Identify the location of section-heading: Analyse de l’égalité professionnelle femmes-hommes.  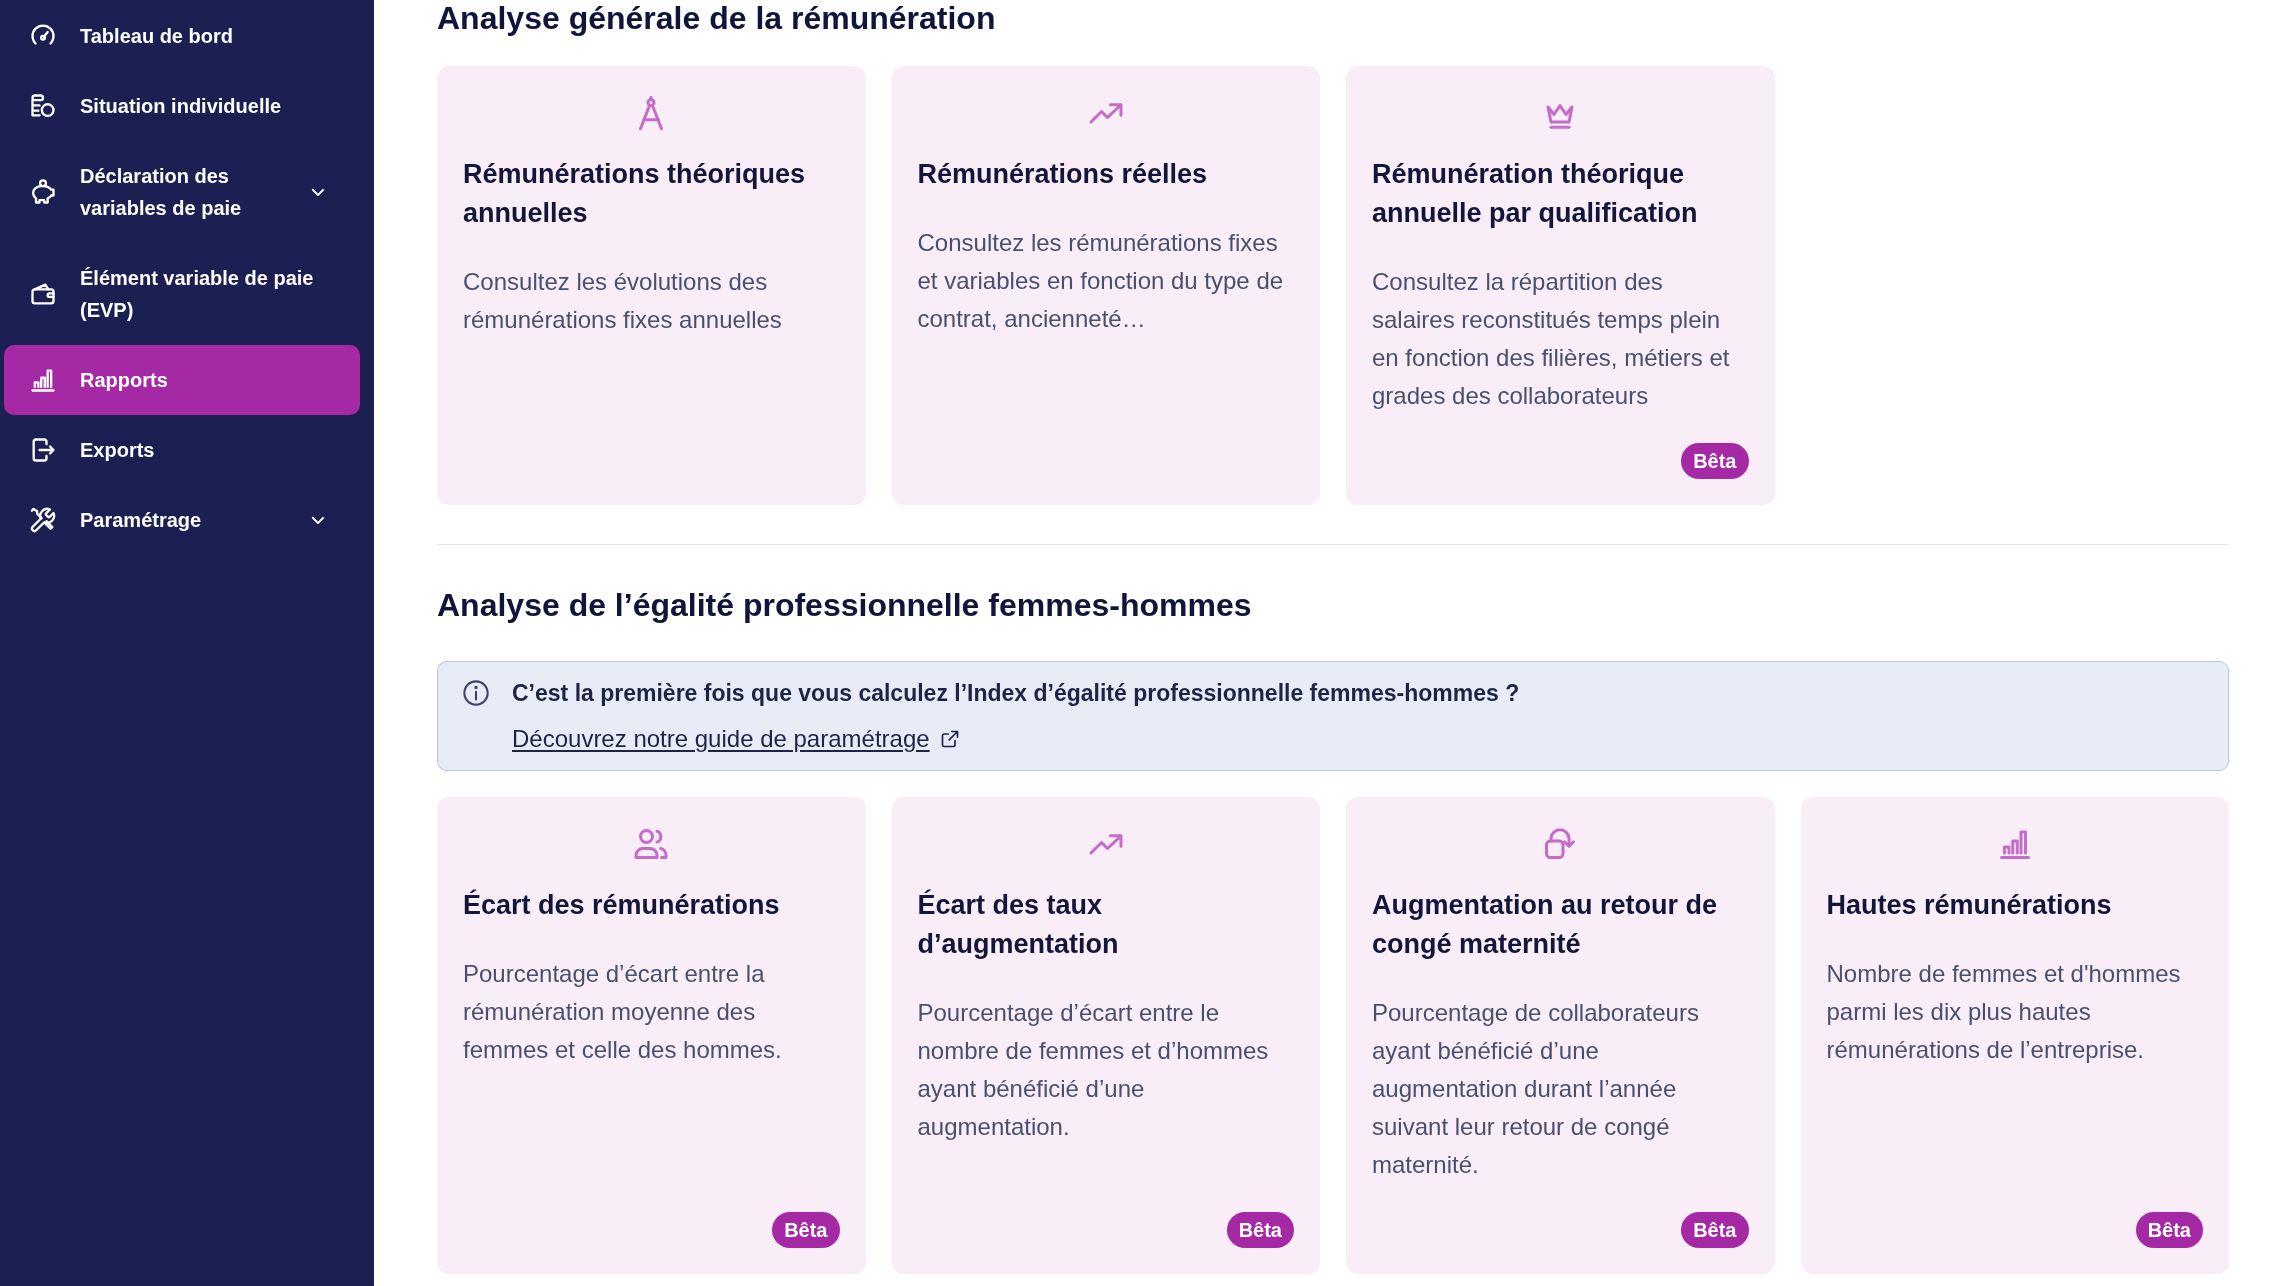
(845, 605).